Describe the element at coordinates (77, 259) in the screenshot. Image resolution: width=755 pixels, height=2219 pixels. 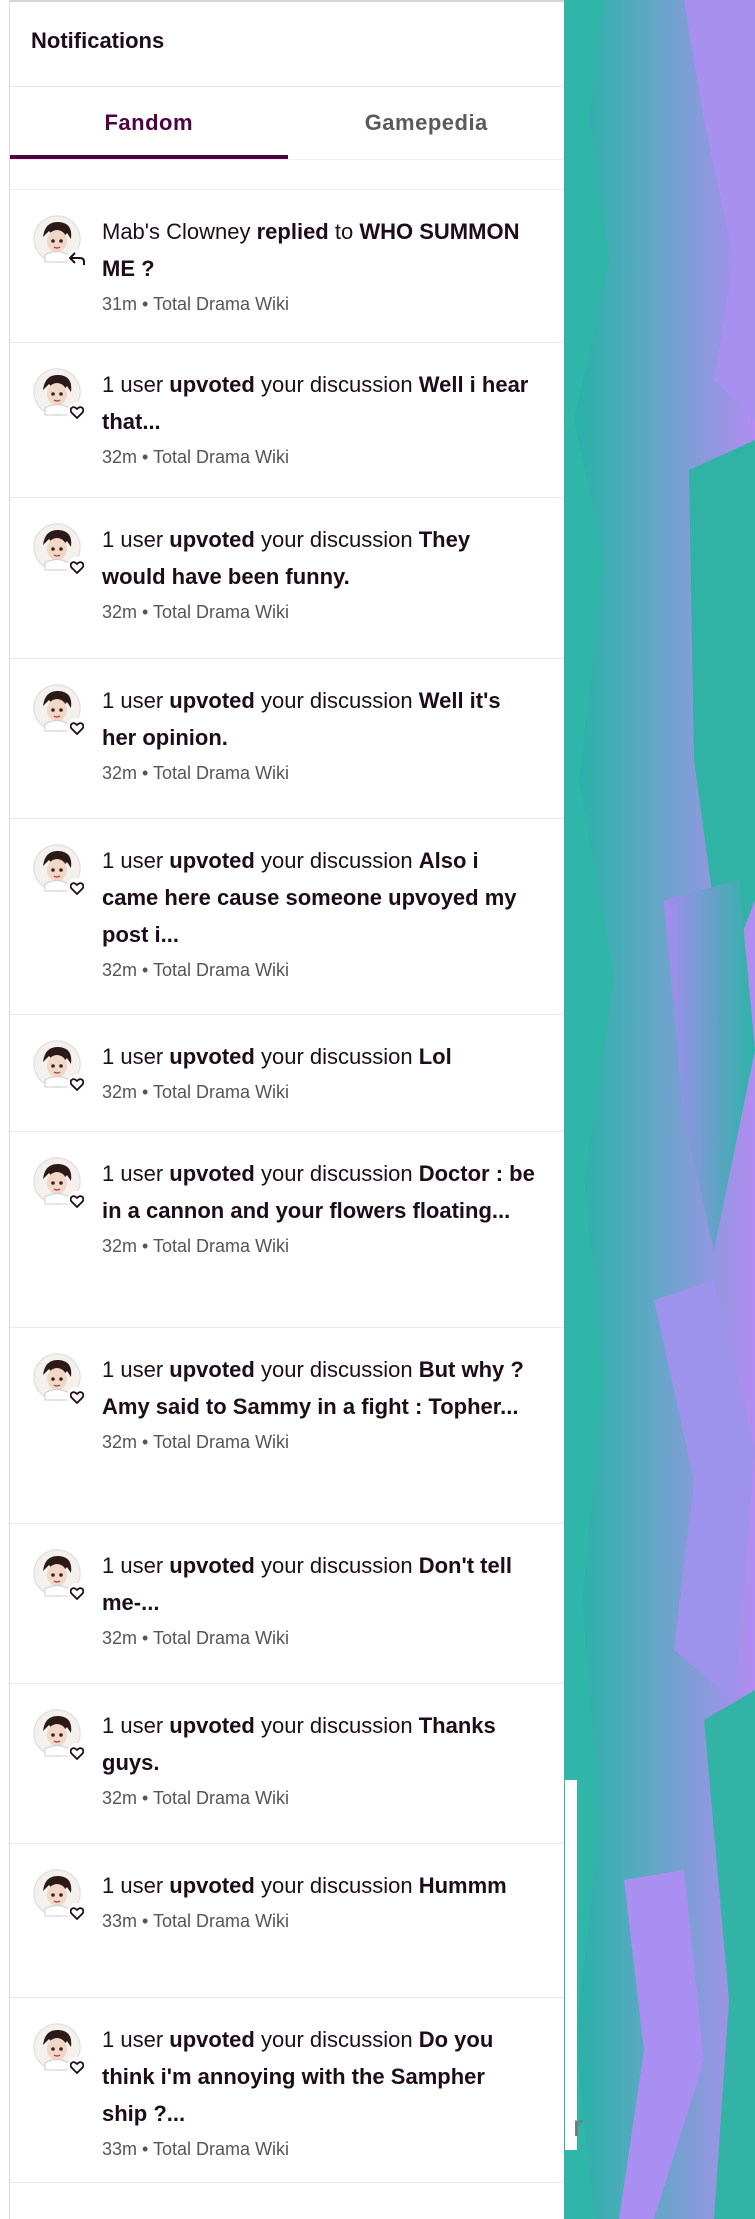
I see `reply-arrow-icon` at that location.